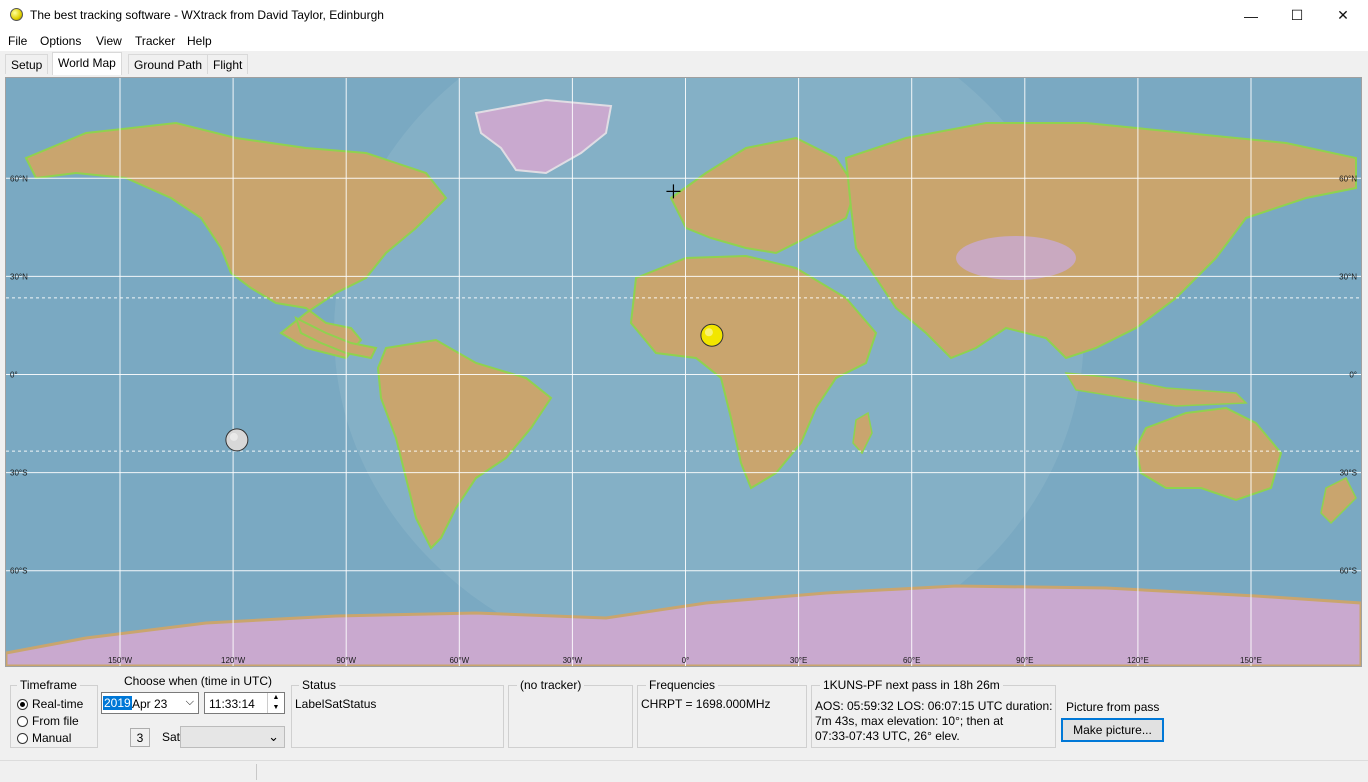 The height and width of the screenshot is (782, 1368). Describe the element at coordinates (52, 738) in the screenshot. I see `radio-label-manual: Manual` at that location.